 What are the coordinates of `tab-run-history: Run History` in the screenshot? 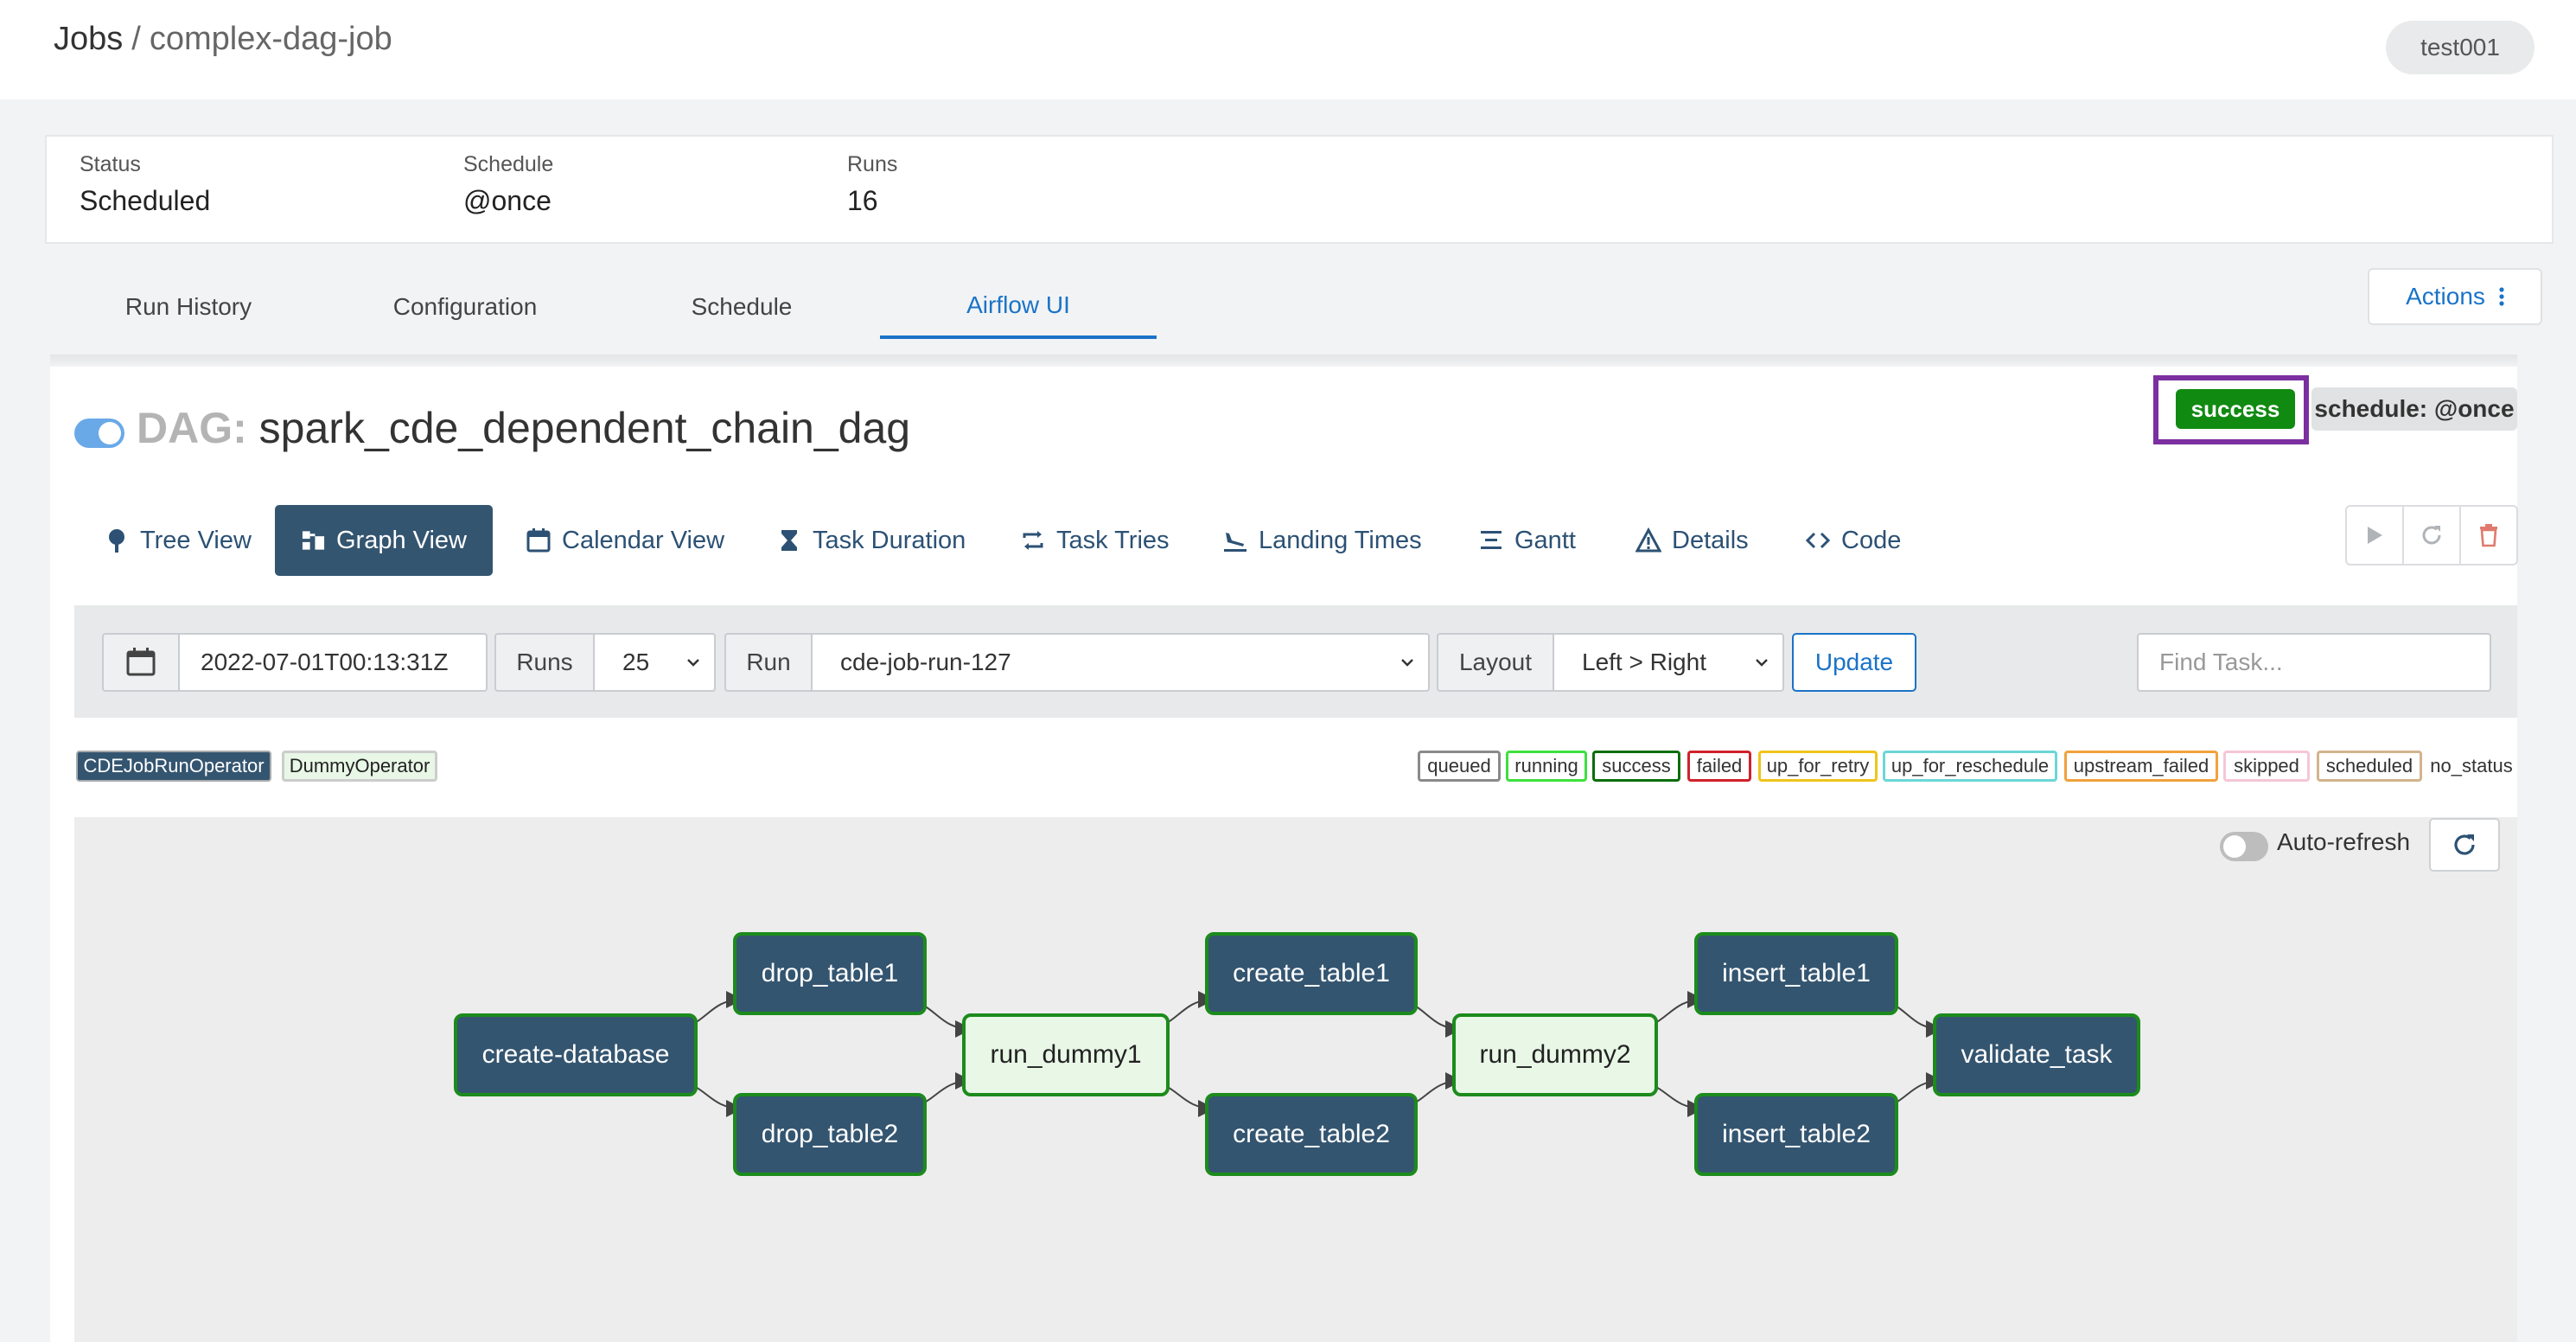 It's located at (188, 307).